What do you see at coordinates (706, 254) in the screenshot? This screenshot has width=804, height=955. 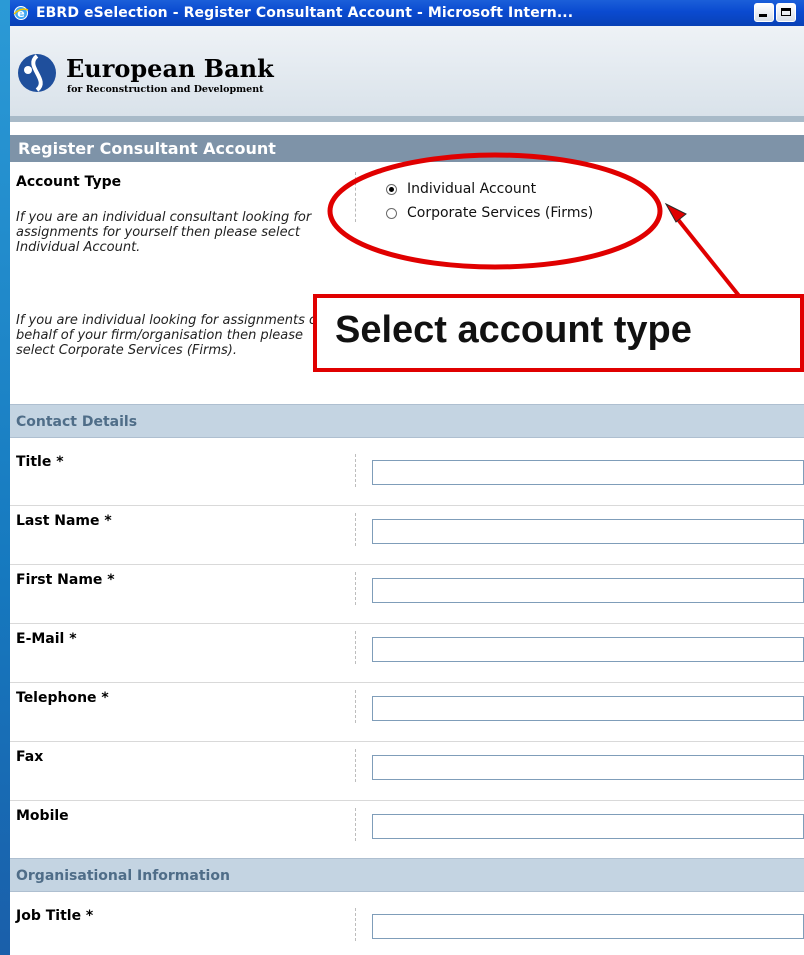 I see `annotation-arrow-line` at bounding box center [706, 254].